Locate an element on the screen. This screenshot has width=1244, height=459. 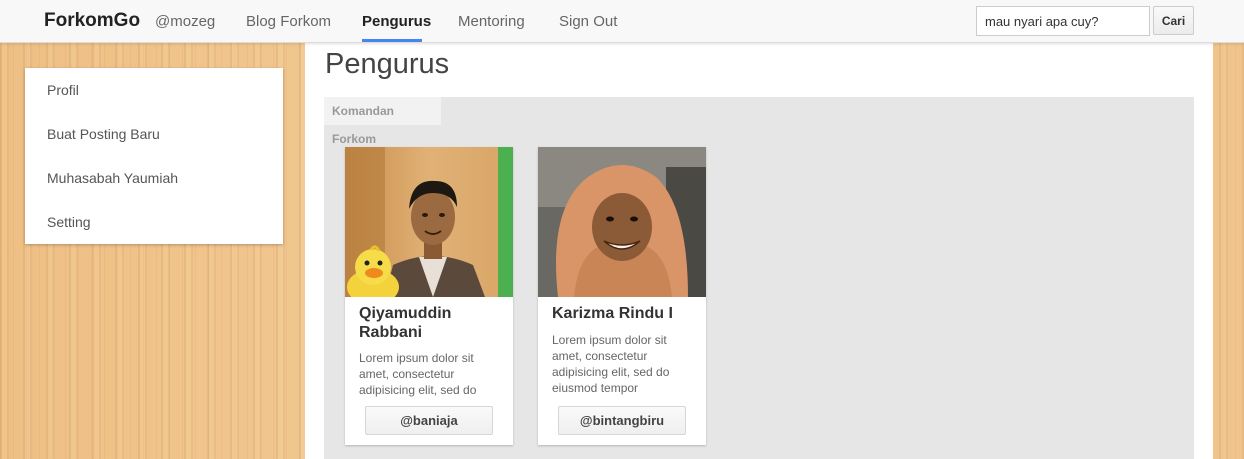
sidebar-item-setting: Setting is located at coordinates (69, 222).